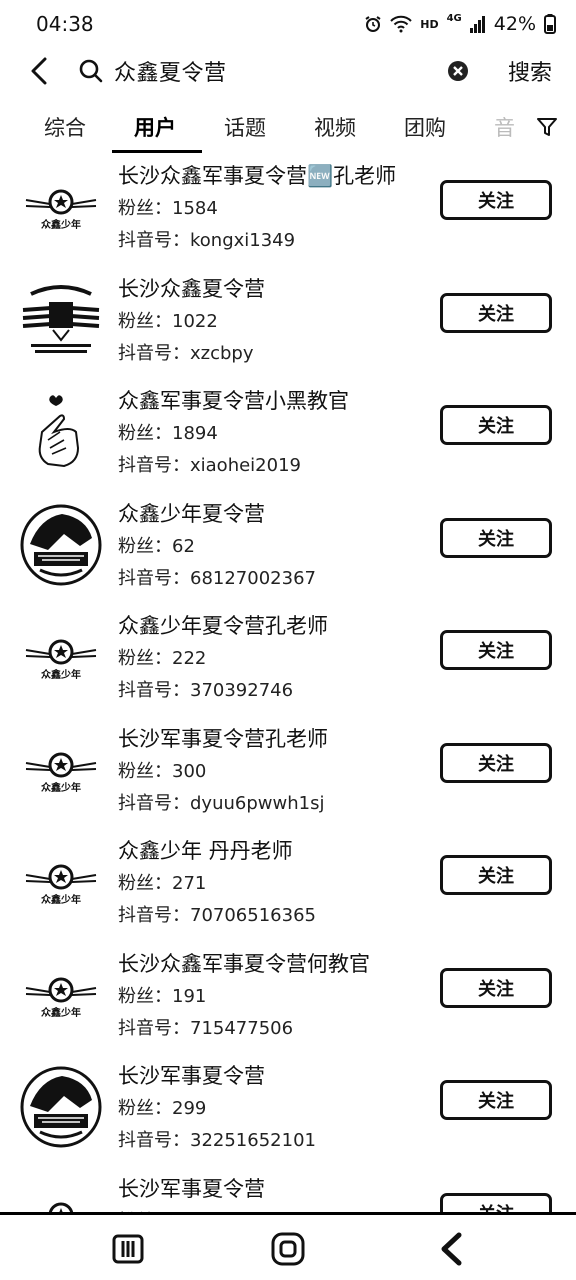 This screenshot has width=576, height=1280. Describe the element at coordinates (156, 546) in the screenshot. I see `user-fans-count: 粉丝：62` at that location.